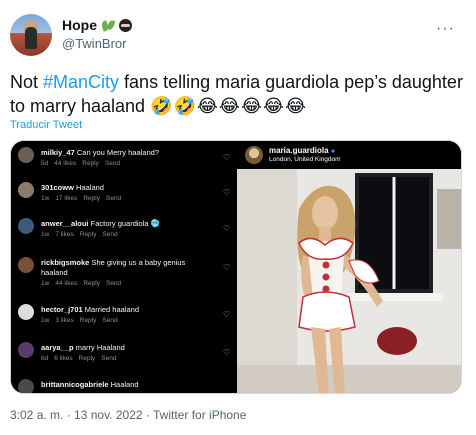 The height and width of the screenshot is (435, 476). Describe the element at coordinates (64, 234) in the screenshot. I see `comment-likes: 7 likes` at that location.